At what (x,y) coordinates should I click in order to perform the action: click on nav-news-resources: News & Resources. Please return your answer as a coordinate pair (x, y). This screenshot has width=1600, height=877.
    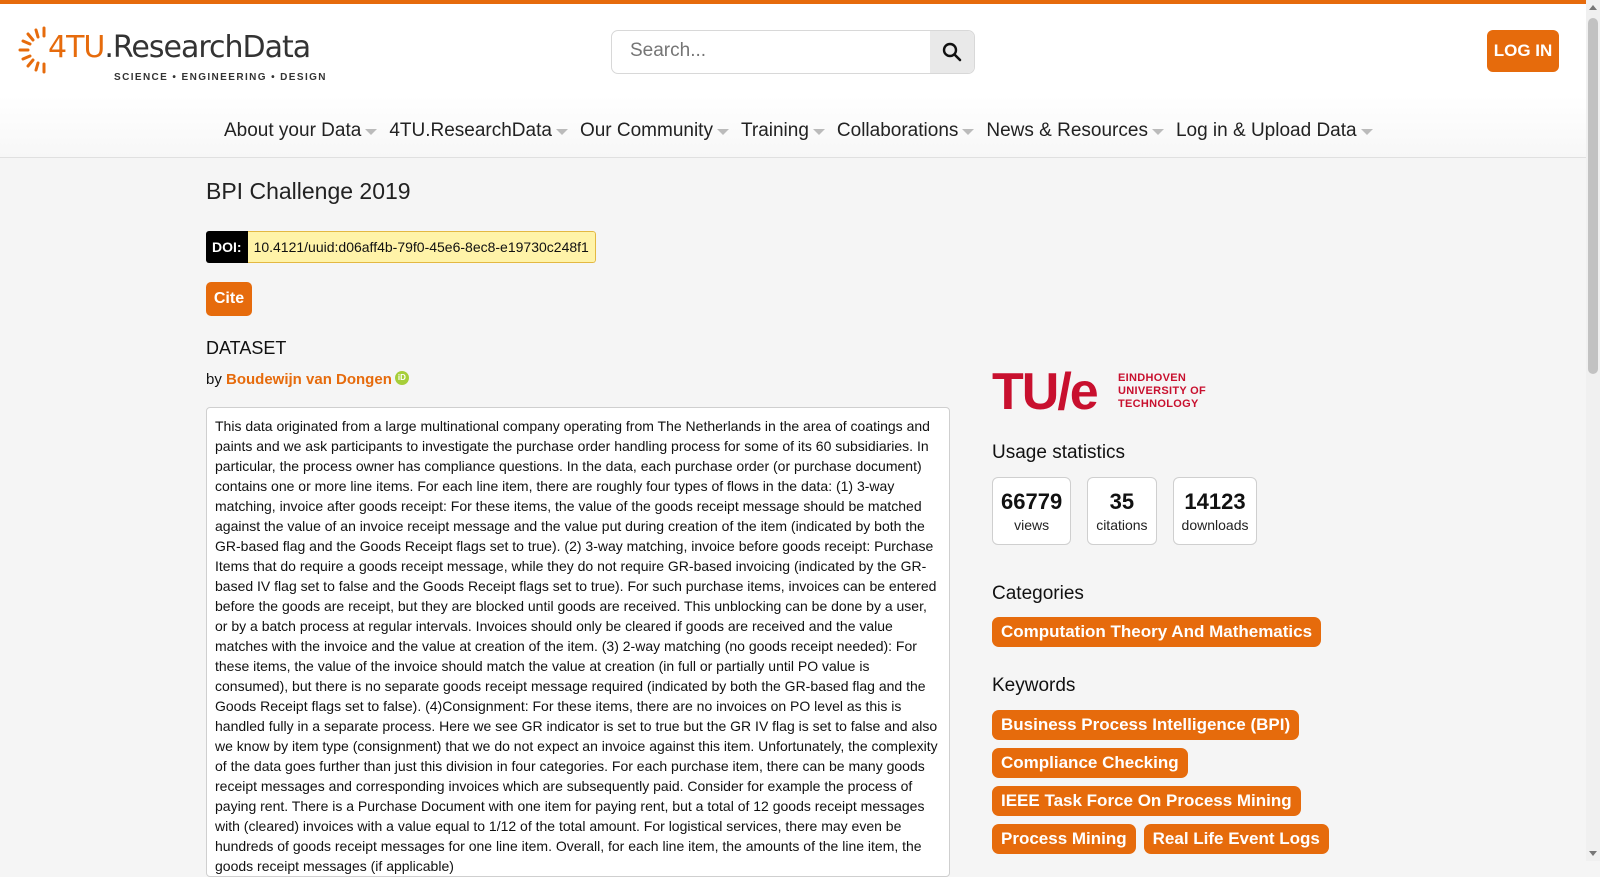
    Looking at the image, I should click on (1075, 131).